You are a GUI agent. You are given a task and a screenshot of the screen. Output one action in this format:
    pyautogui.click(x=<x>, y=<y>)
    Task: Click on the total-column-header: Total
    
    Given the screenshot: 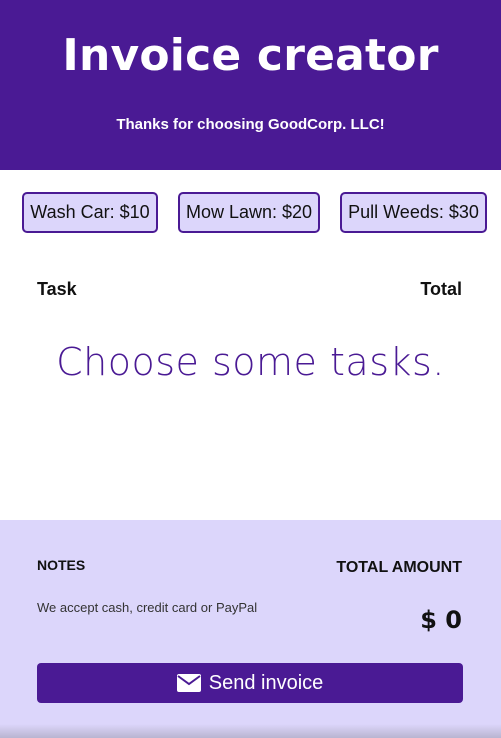 What is the action you would take?
    pyautogui.click(x=441, y=289)
    